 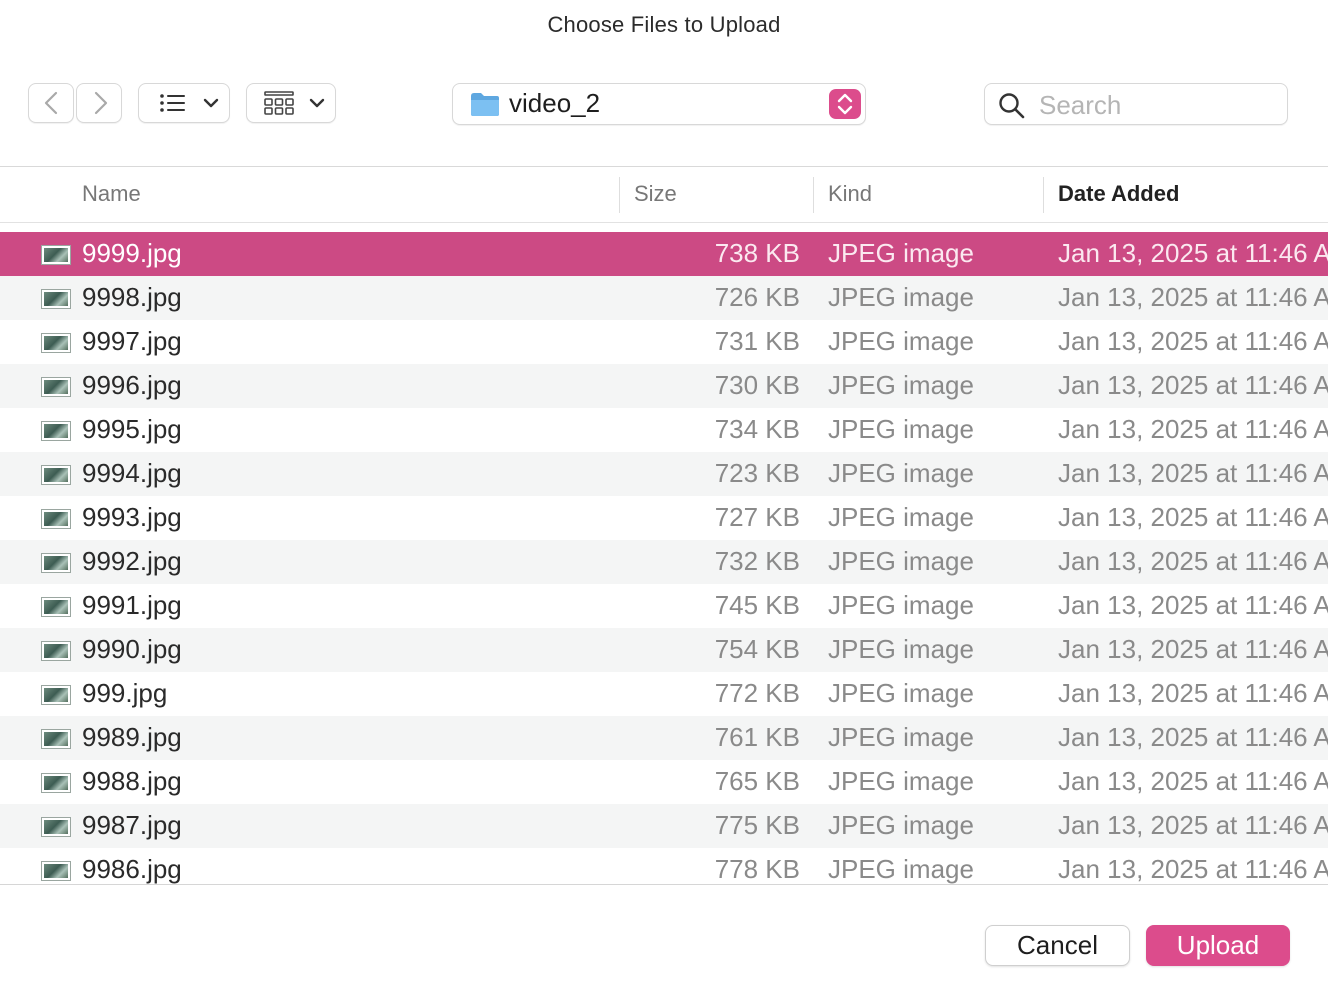 I want to click on file-size: 772 KB, so click(x=757, y=693).